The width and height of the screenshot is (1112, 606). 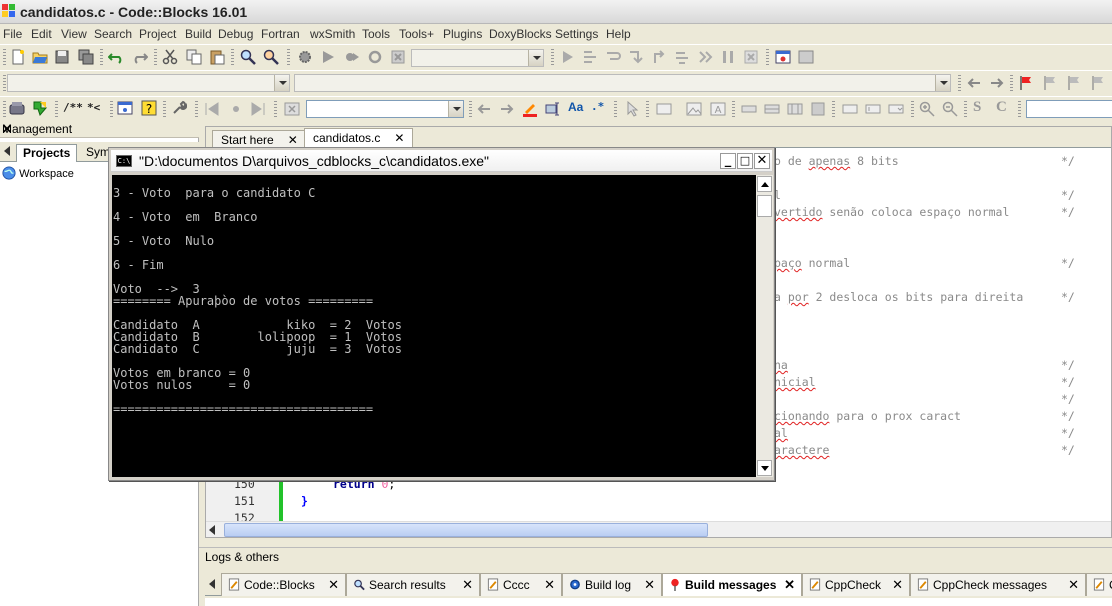 I want to click on selected-text-only-icon, so click(x=553, y=109).